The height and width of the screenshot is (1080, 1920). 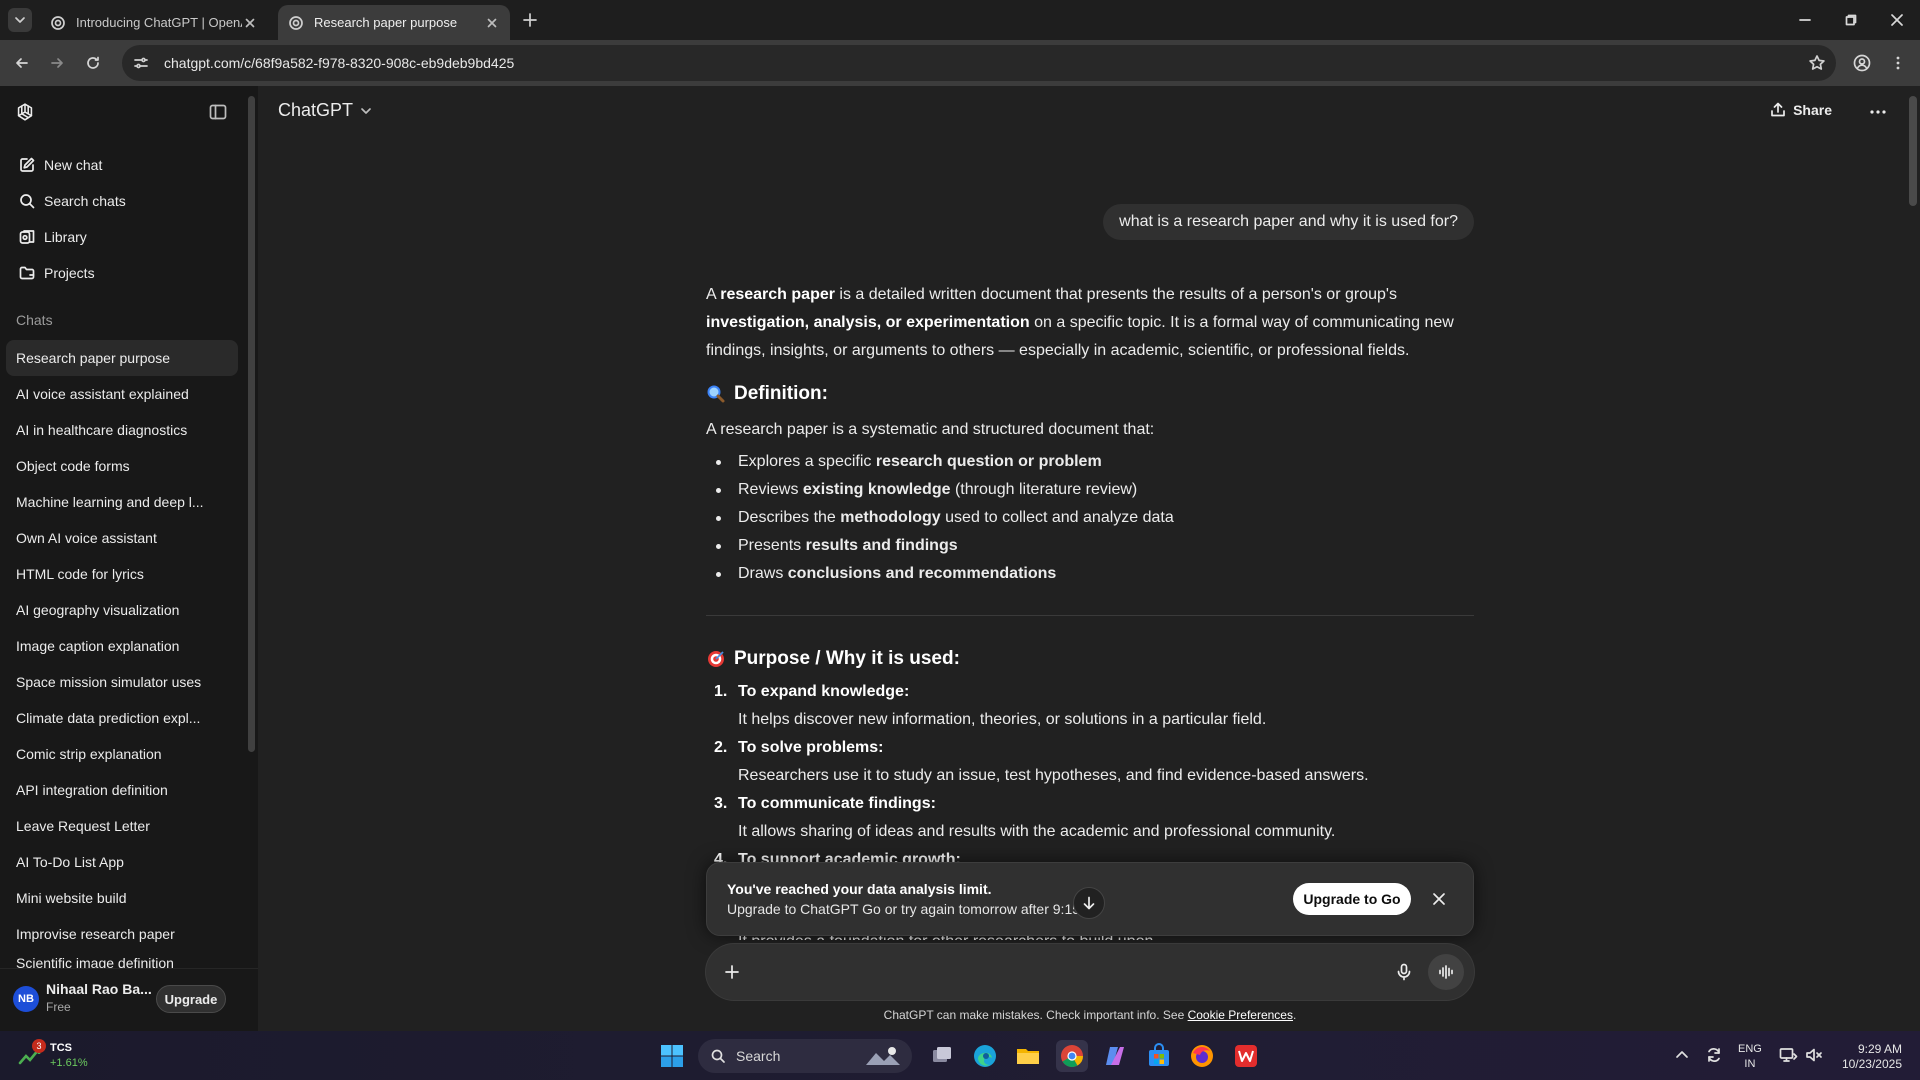 I want to click on firefox-button, so click(x=1202, y=1056).